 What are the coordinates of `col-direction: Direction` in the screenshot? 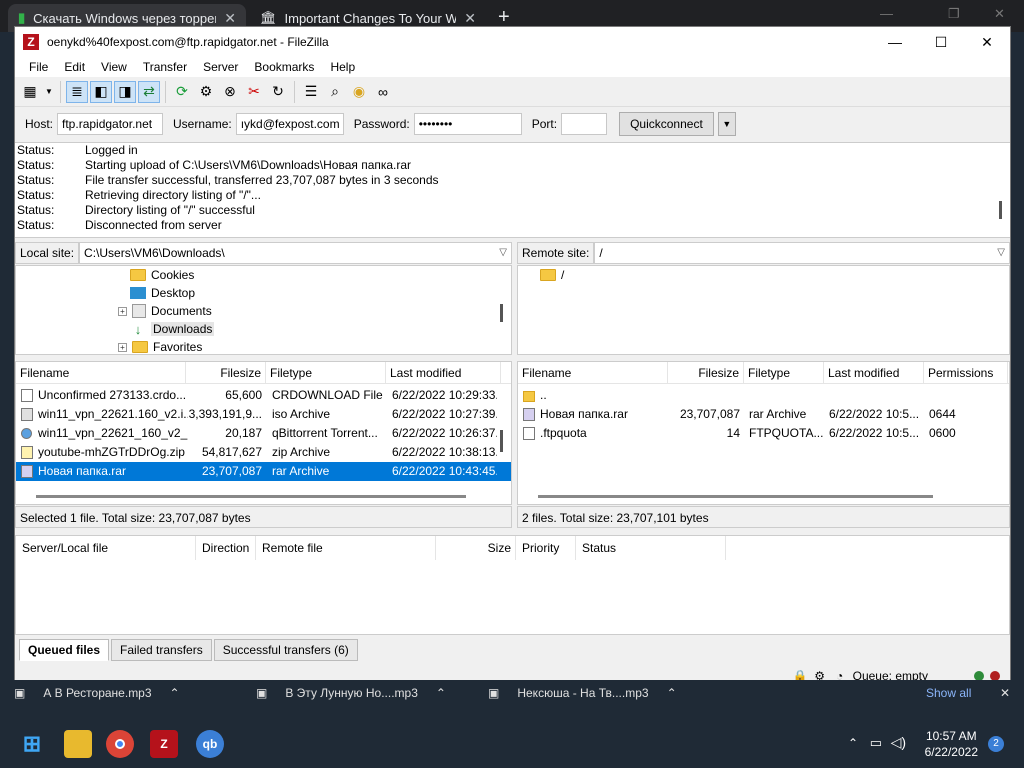 It's located at (226, 548).